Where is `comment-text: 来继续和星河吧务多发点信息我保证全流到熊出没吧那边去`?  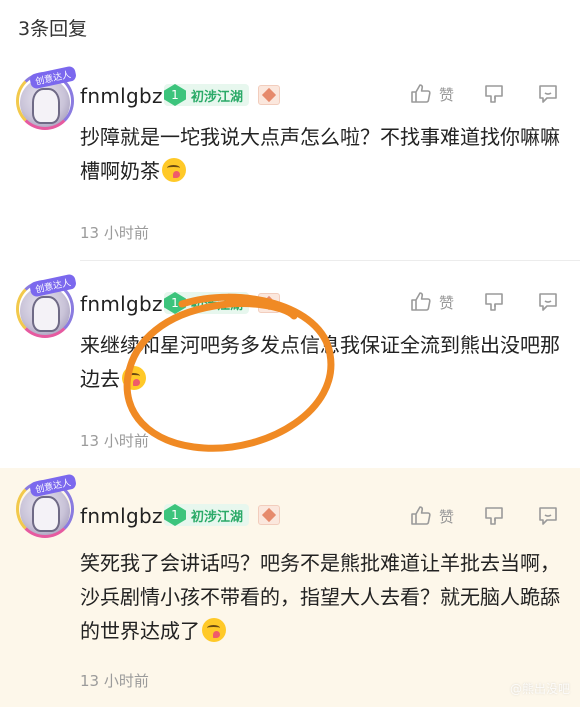 comment-text: 来继续和星河吧务多发点信息我保证全流到熊出没吧那边去 is located at coordinates (320, 362).